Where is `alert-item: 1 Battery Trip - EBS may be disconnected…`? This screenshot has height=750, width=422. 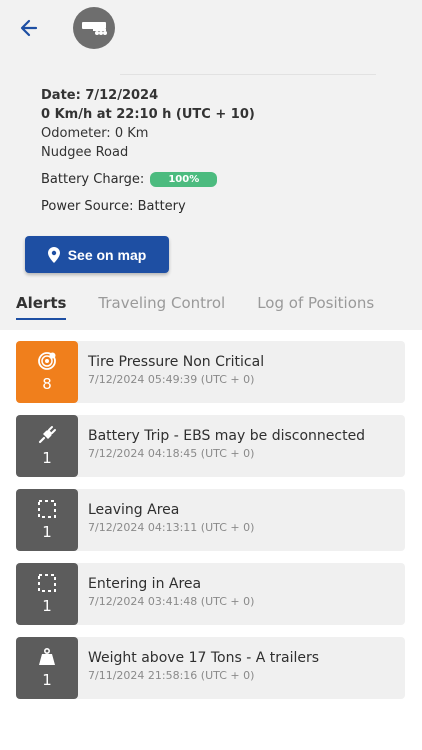 alert-item: 1 Battery Trip - EBS may be disconnected… is located at coordinates (210, 446).